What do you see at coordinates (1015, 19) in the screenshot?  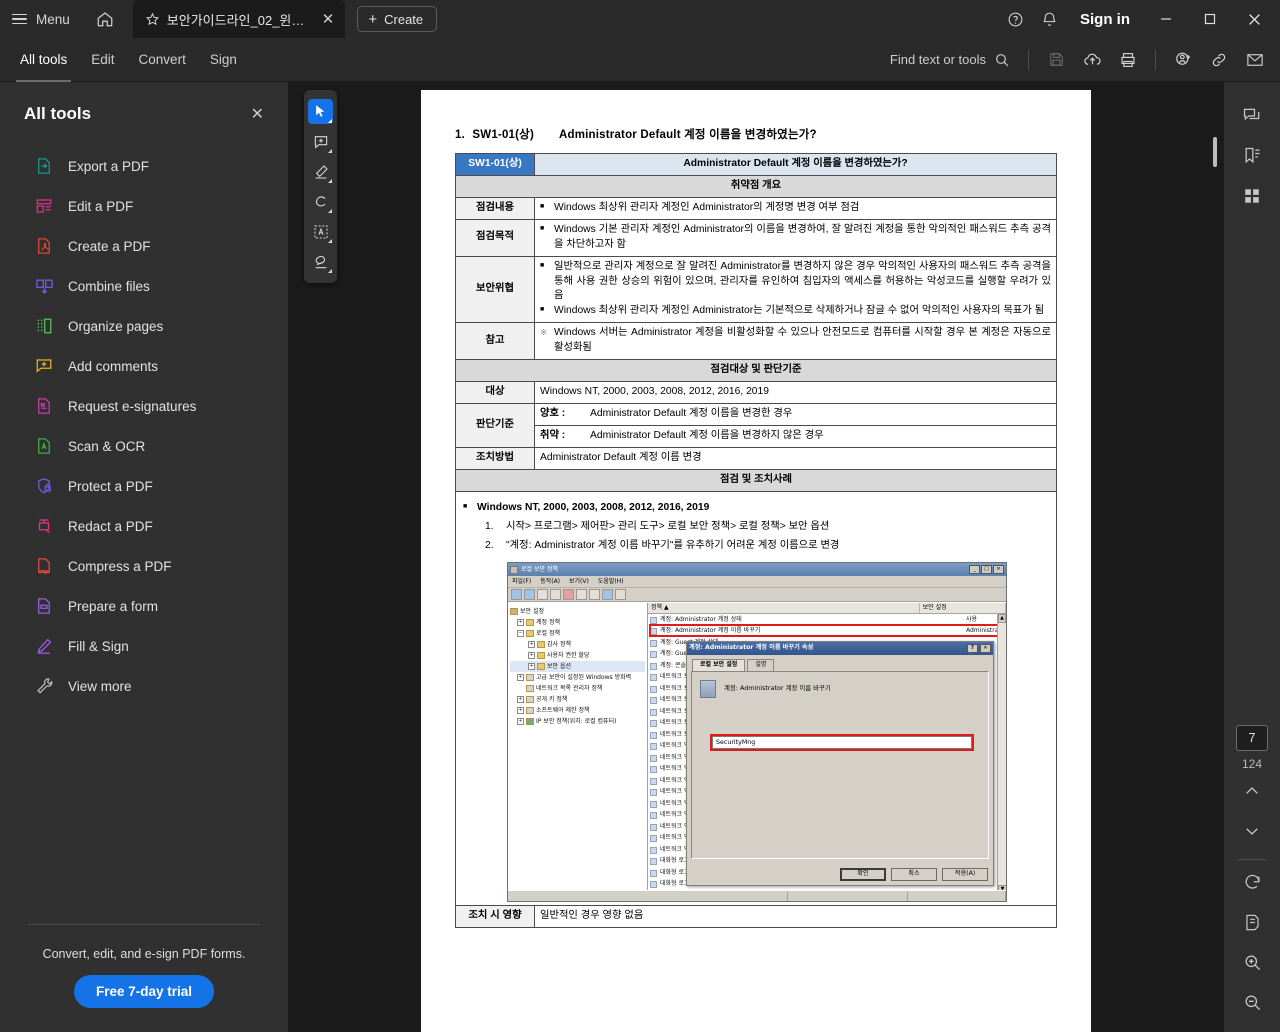 I see `help-button` at bounding box center [1015, 19].